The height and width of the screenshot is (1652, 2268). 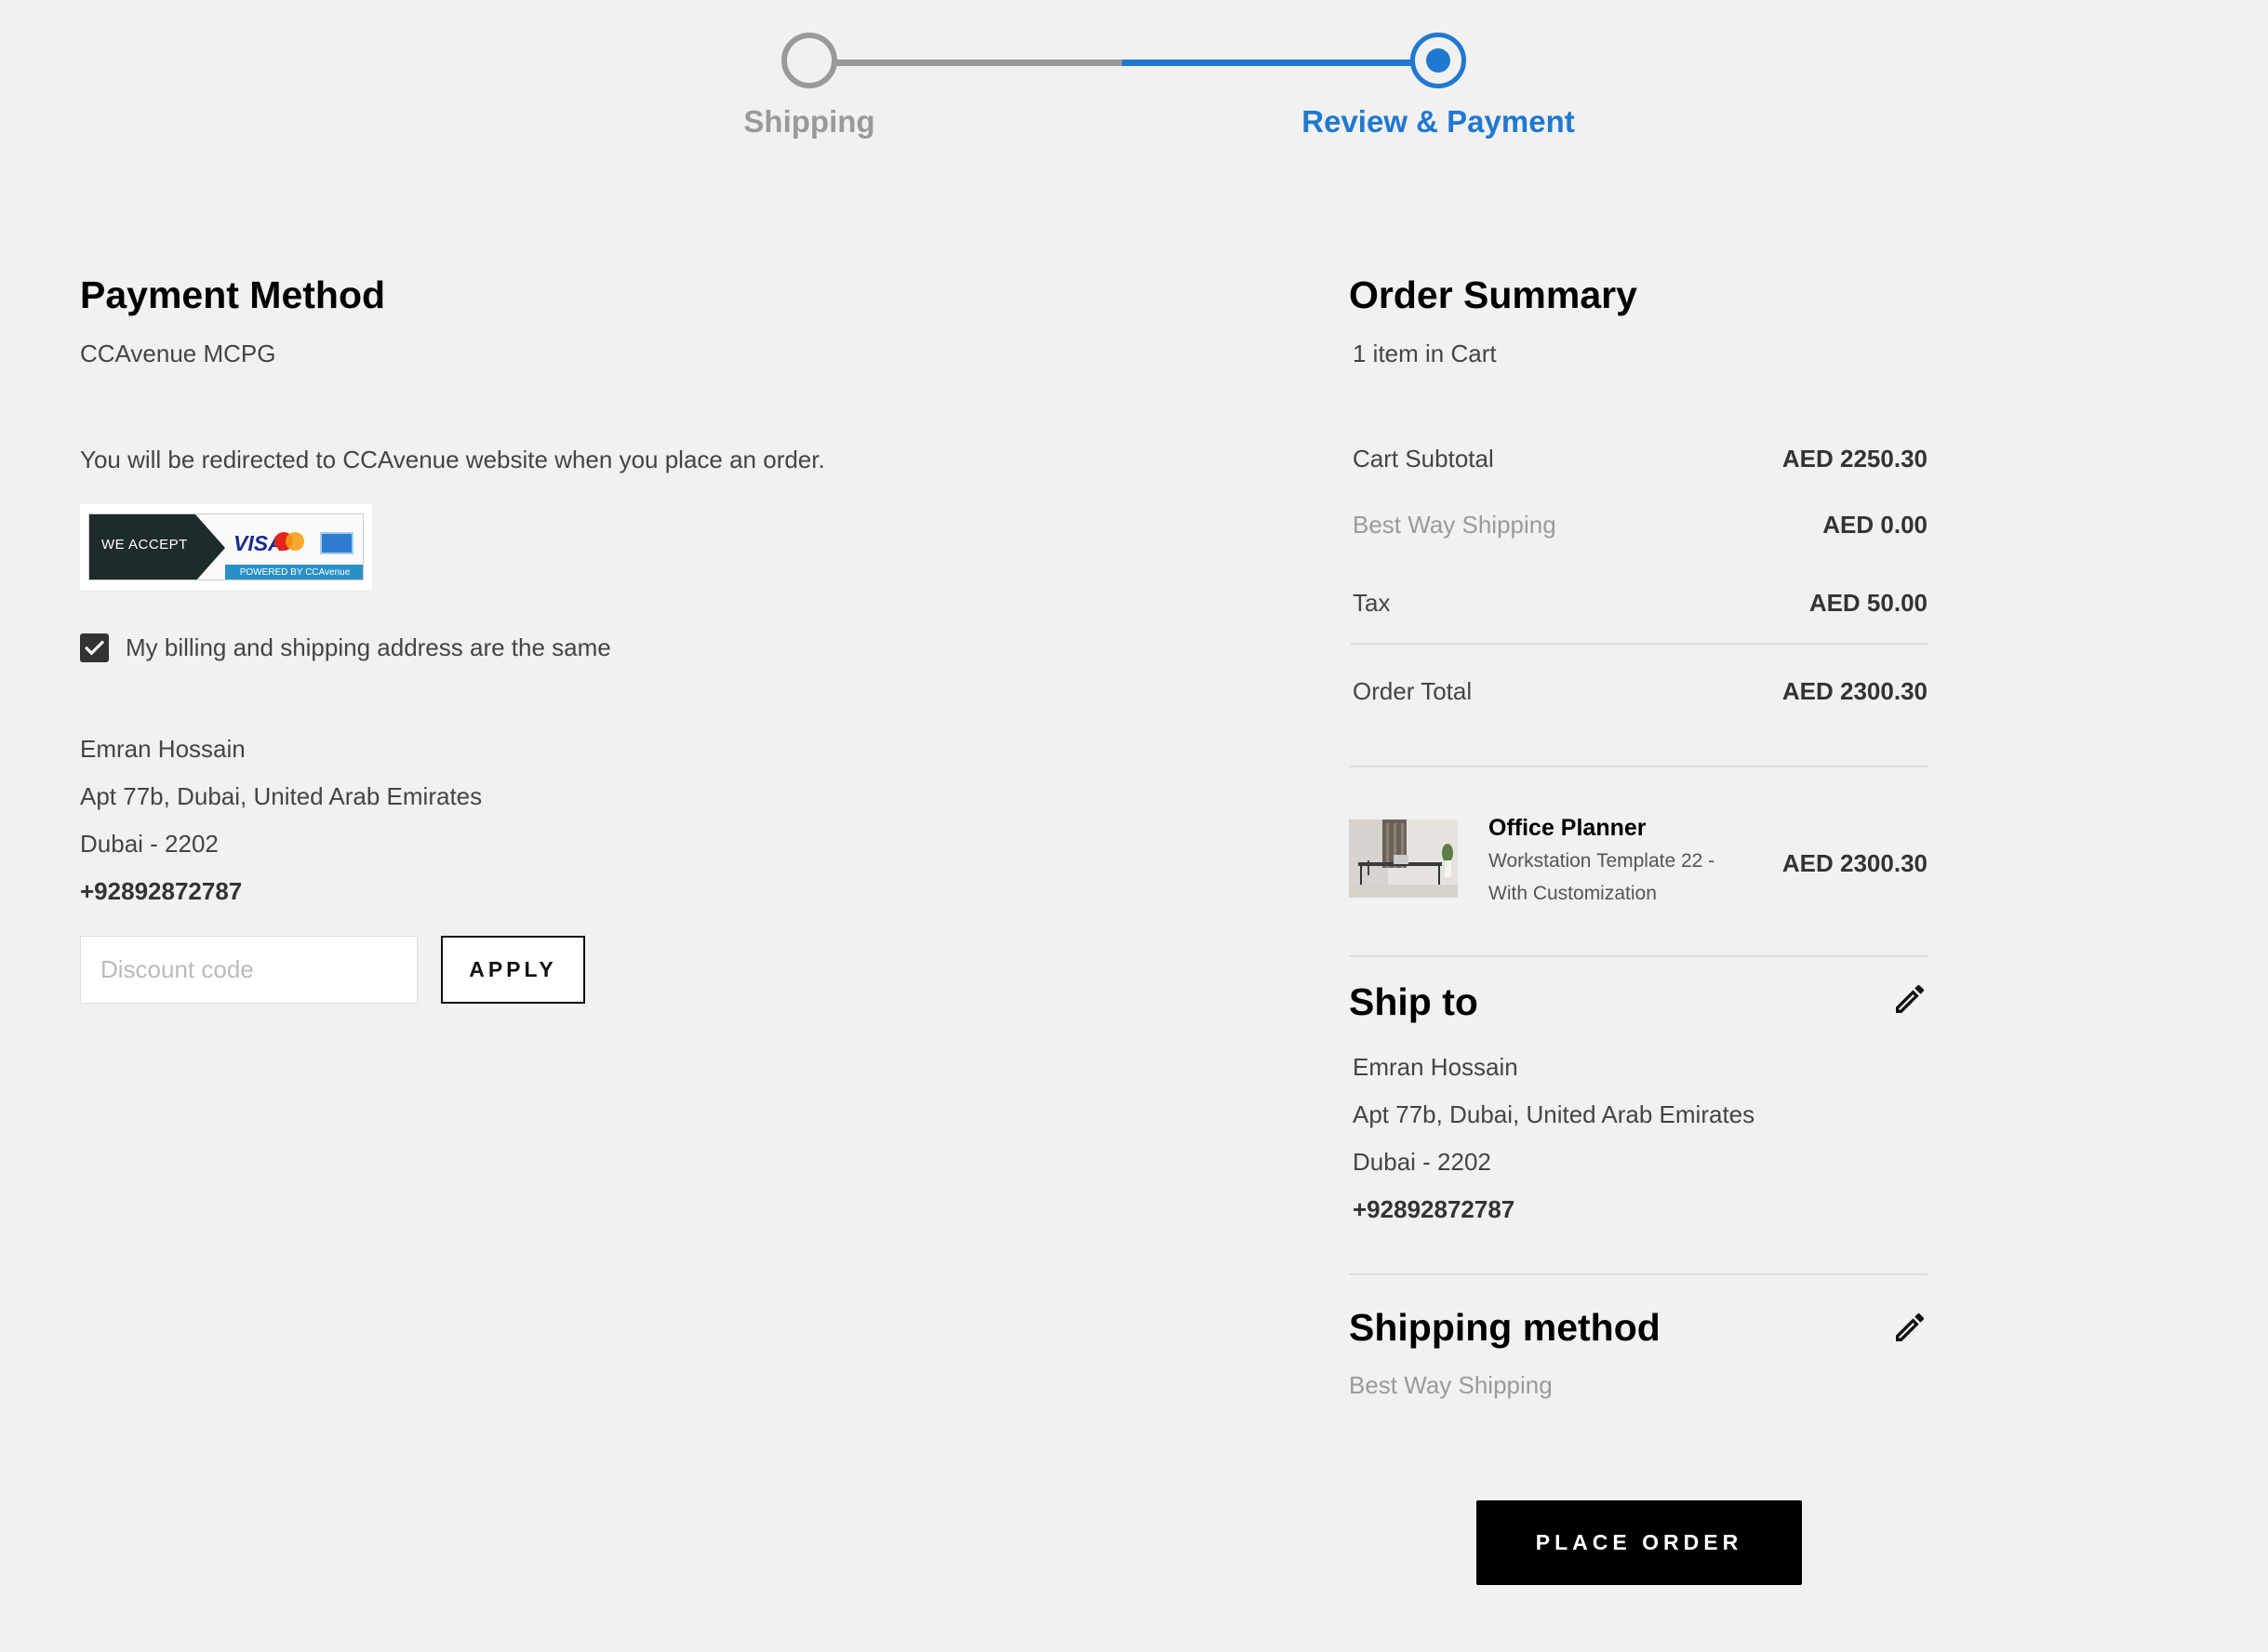 What do you see at coordinates (233, 294) in the screenshot?
I see `payment-method-title: Payment Method` at bounding box center [233, 294].